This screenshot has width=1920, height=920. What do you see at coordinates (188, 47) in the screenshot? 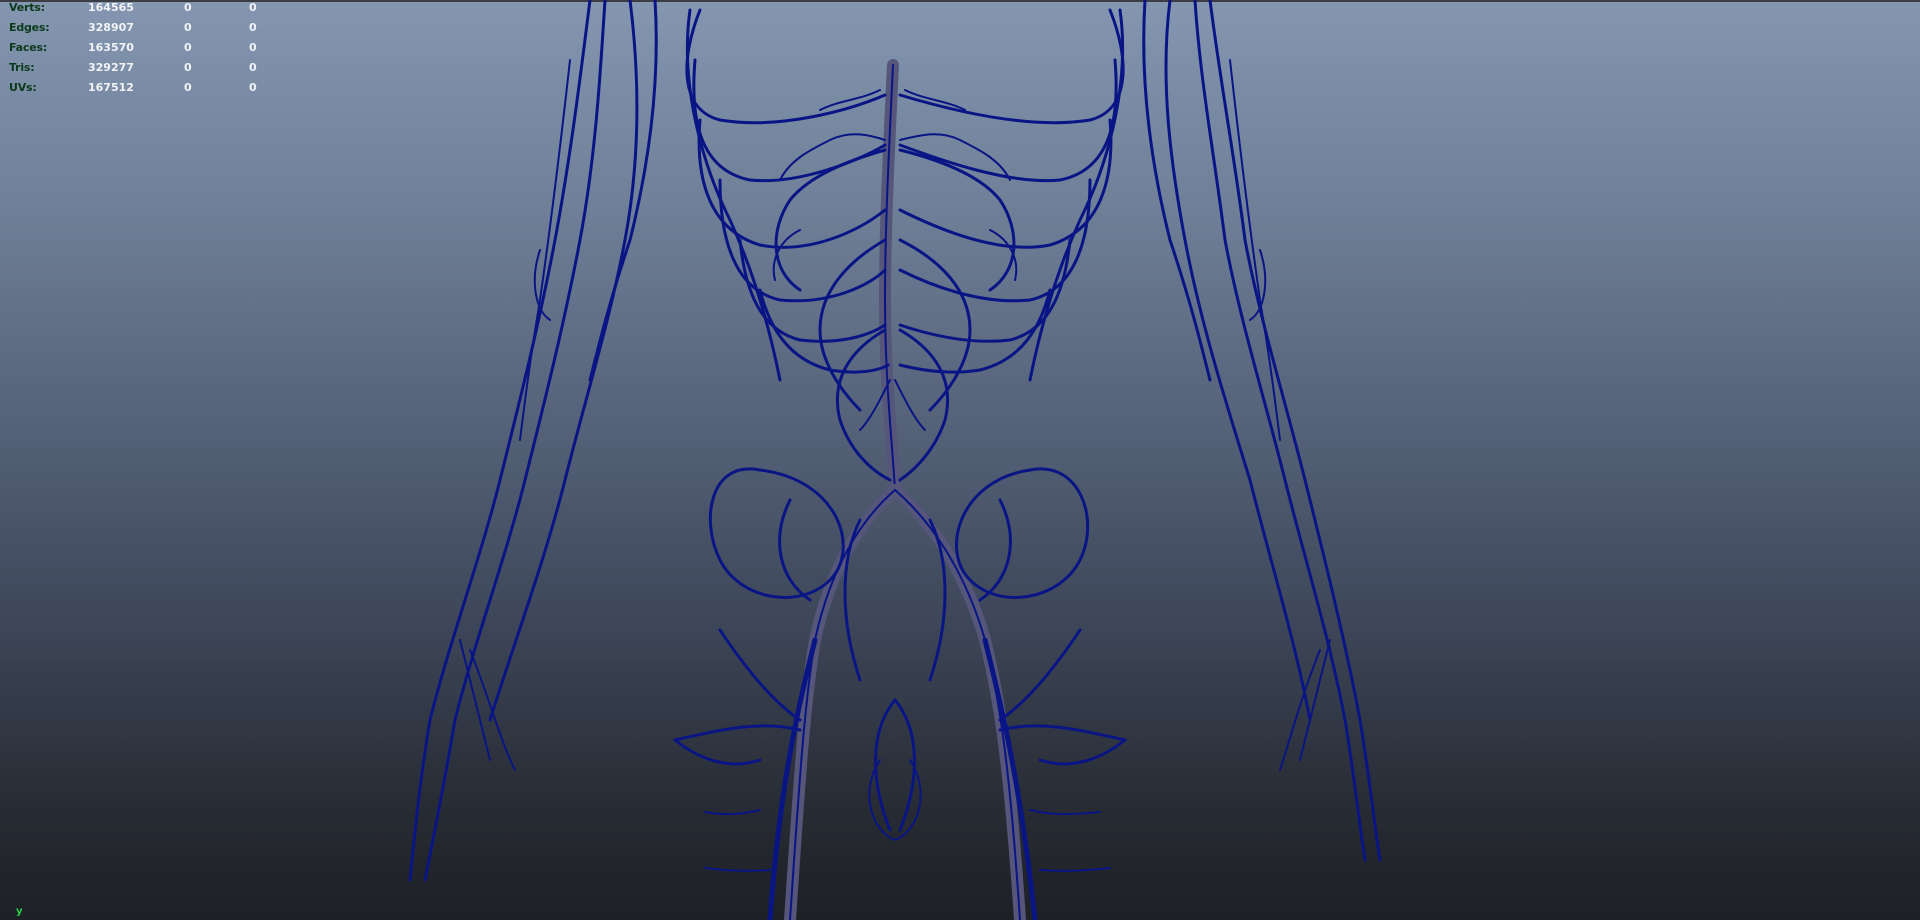
I see `hud-faces-selected: 0` at bounding box center [188, 47].